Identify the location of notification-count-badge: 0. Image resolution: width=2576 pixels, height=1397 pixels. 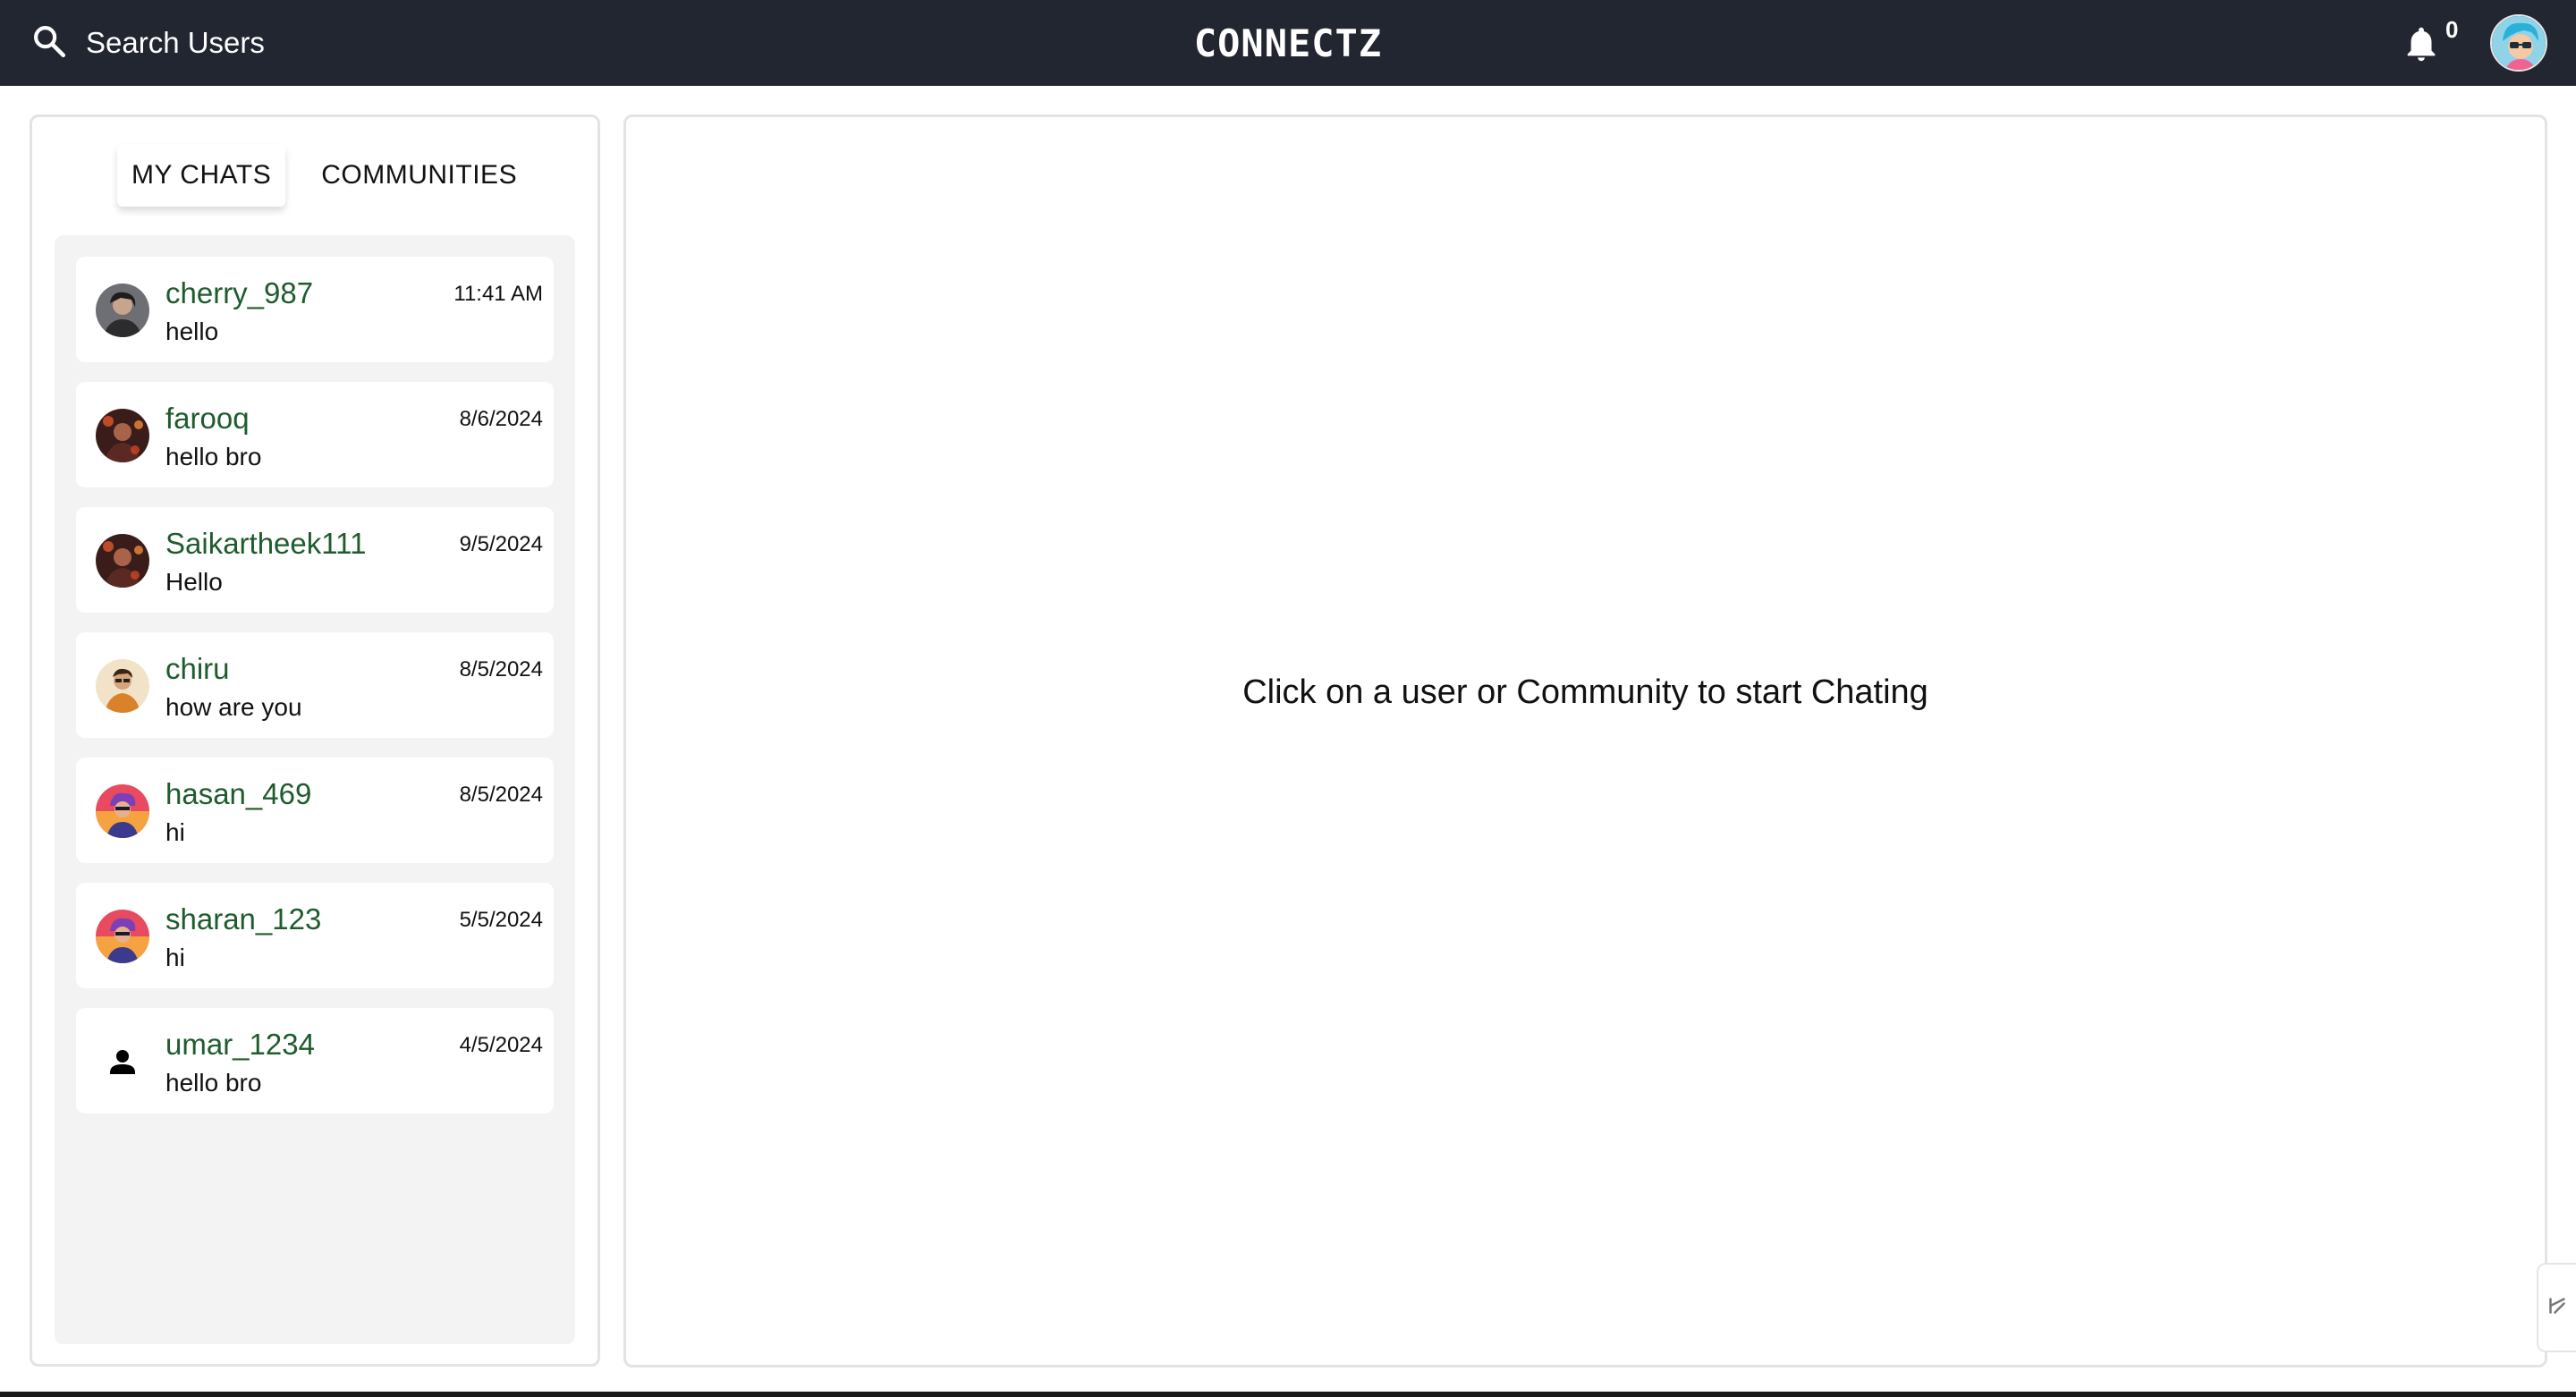
(2452, 30).